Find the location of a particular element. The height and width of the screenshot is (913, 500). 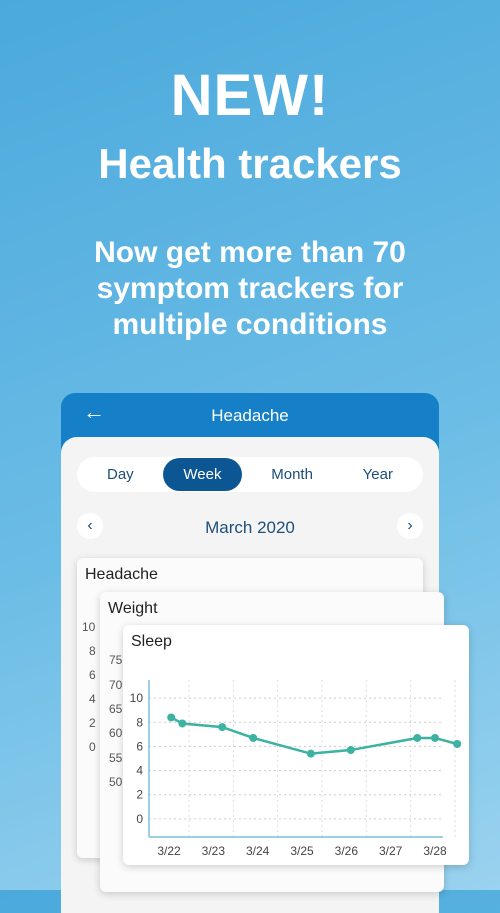

card-title: Headache is located at coordinates (121, 574).